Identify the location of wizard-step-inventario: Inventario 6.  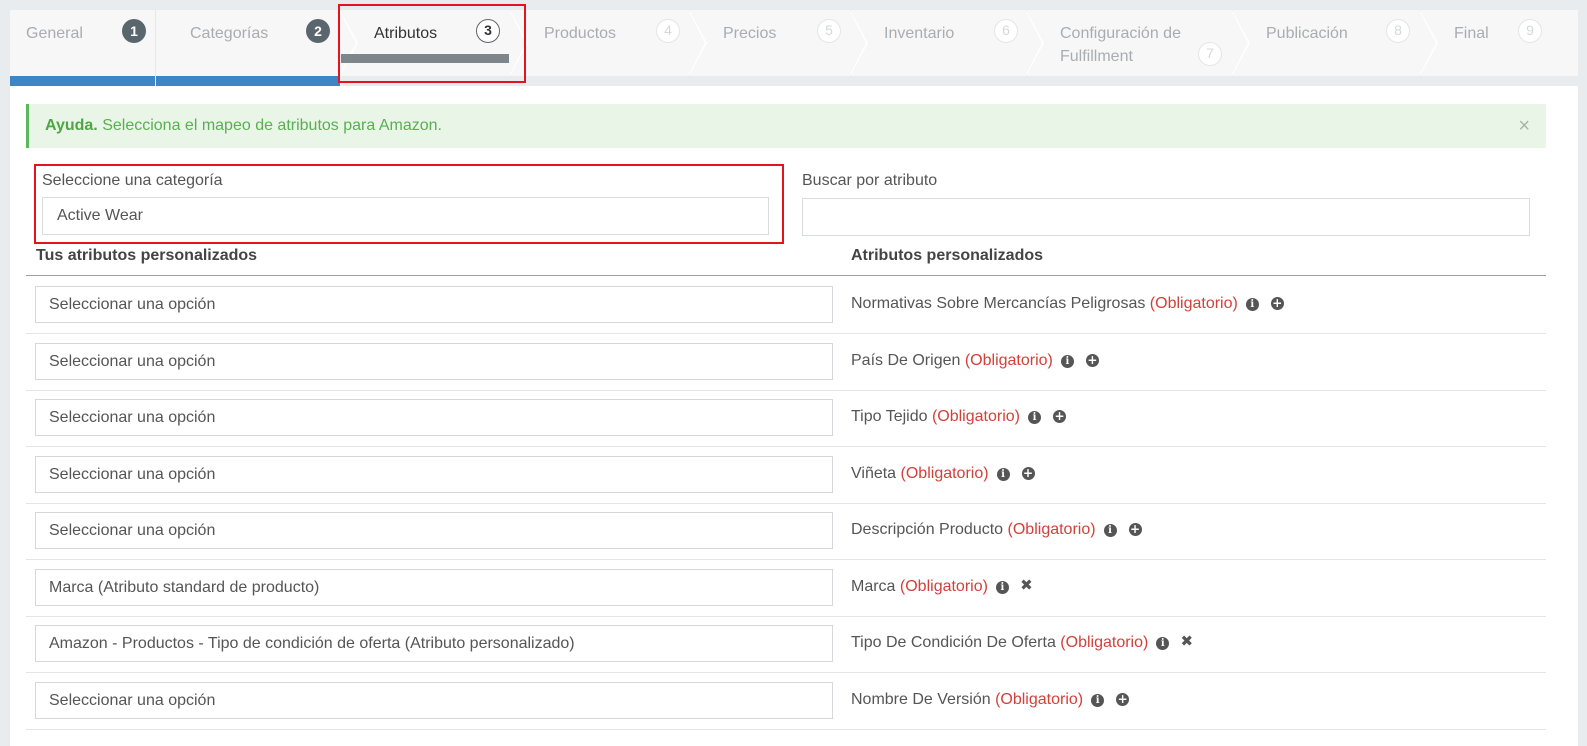
(947, 43).